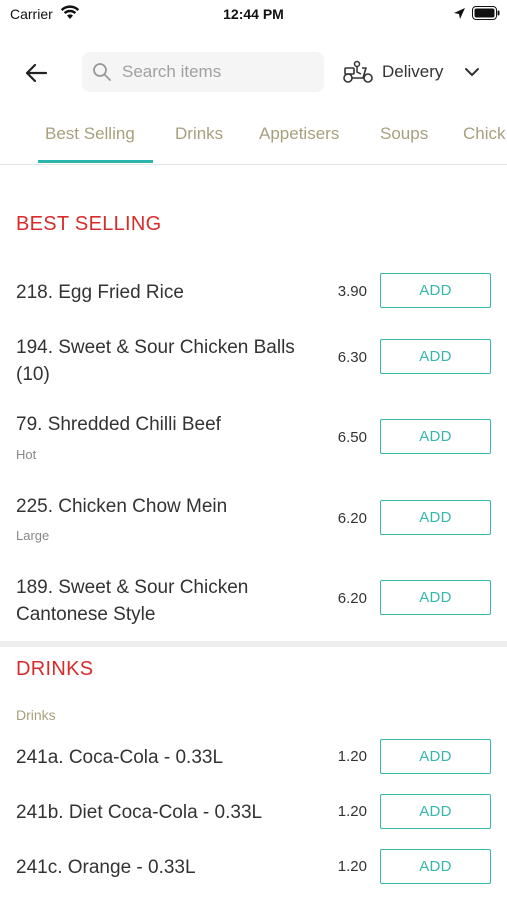 The width and height of the screenshot is (507, 900). I want to click on item-description: Hot, so click(26, 454).